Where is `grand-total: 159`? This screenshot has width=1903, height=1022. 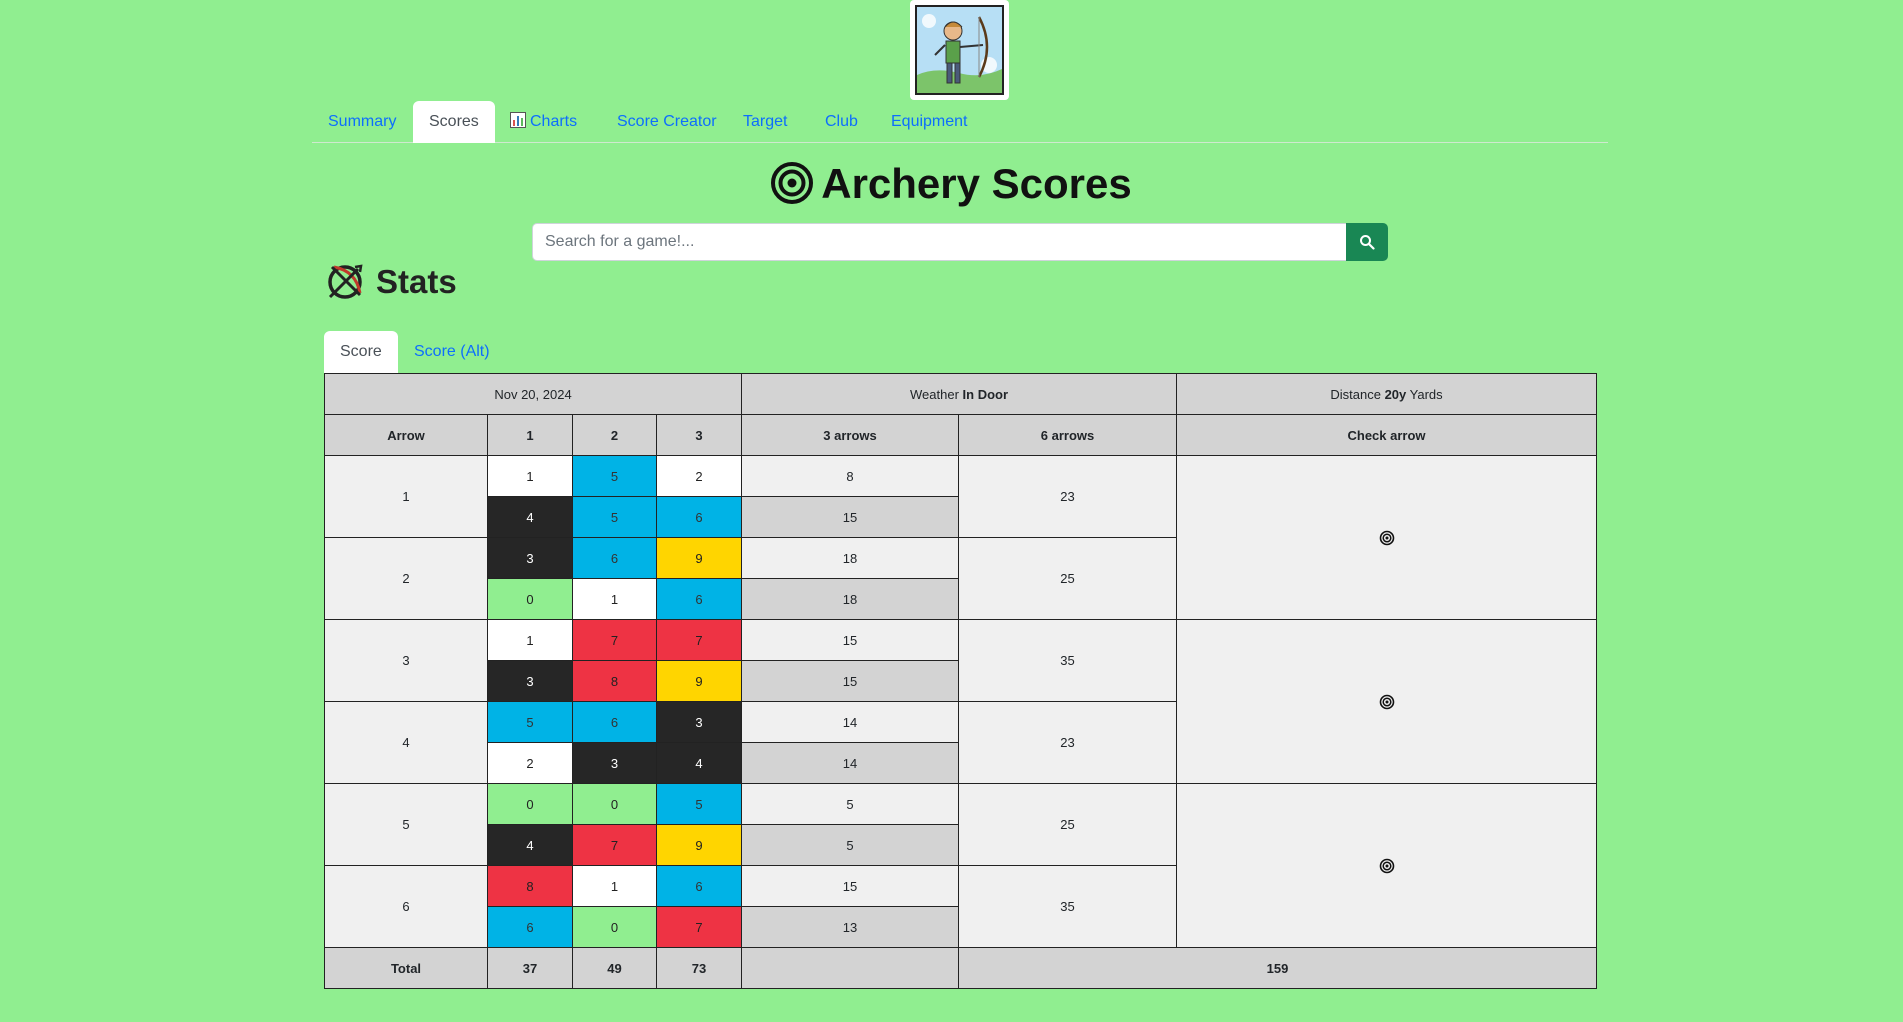
grand-total: 159 is located at coordinates (1278, 968).